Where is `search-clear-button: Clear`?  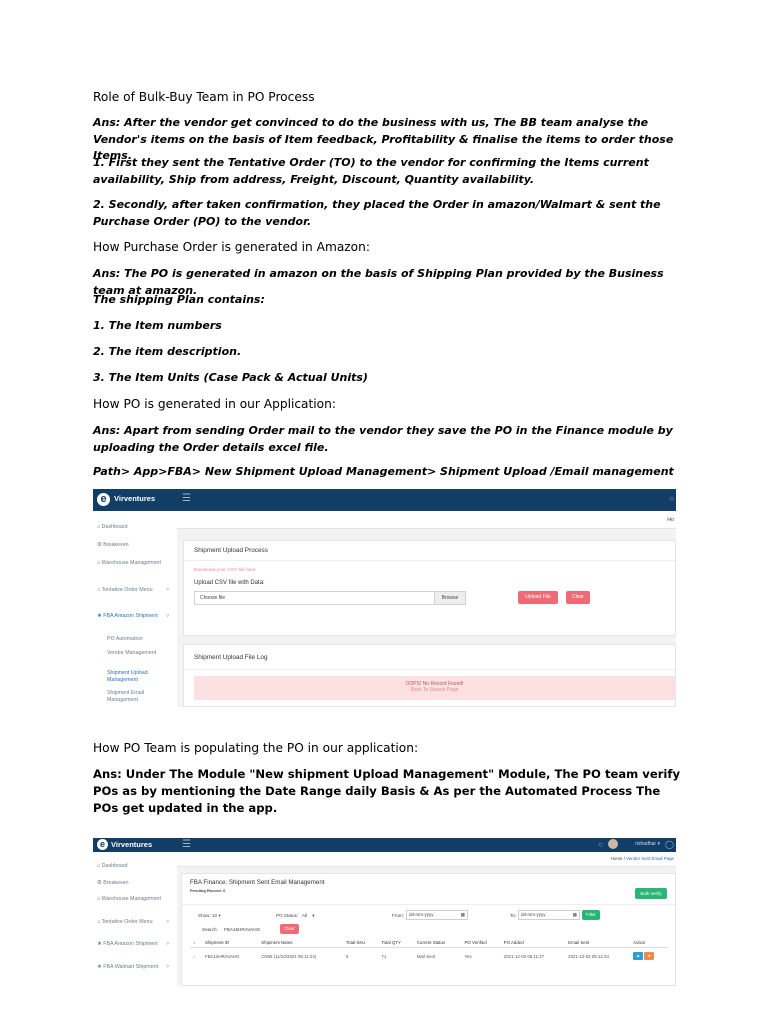
search-clear-button: Clear is located at coordinates (289, 929).